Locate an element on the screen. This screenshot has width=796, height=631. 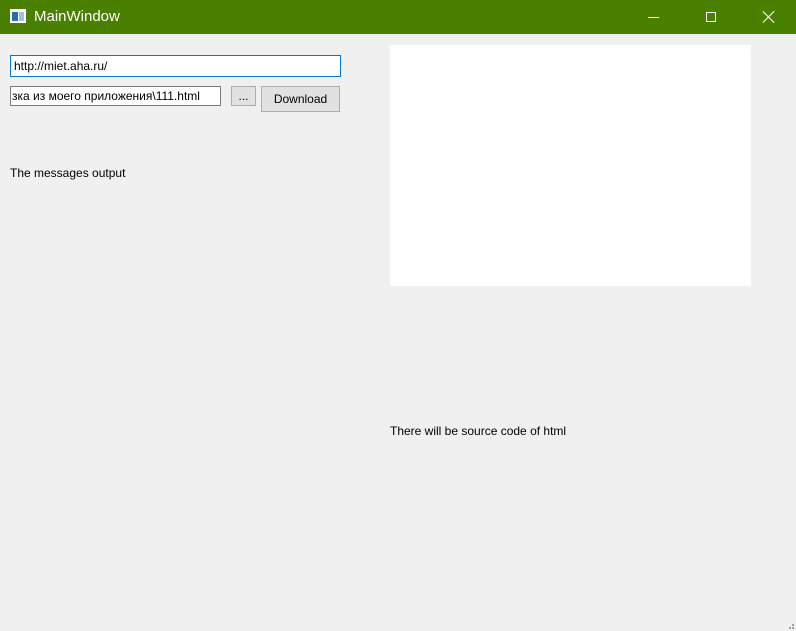
maximize-button is located at coordinates (711, 17).